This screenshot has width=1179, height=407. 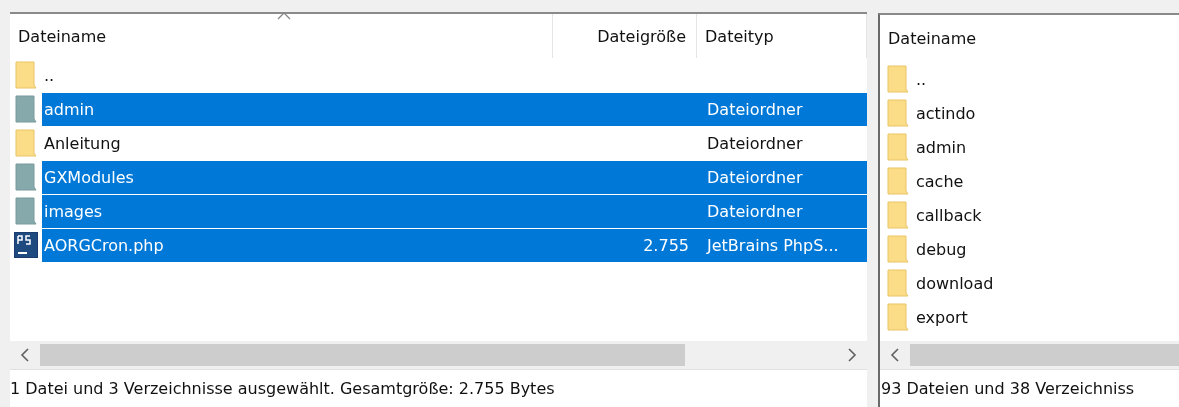 I want to click on column-header: Dateigröße, so click(x=625, y=36).